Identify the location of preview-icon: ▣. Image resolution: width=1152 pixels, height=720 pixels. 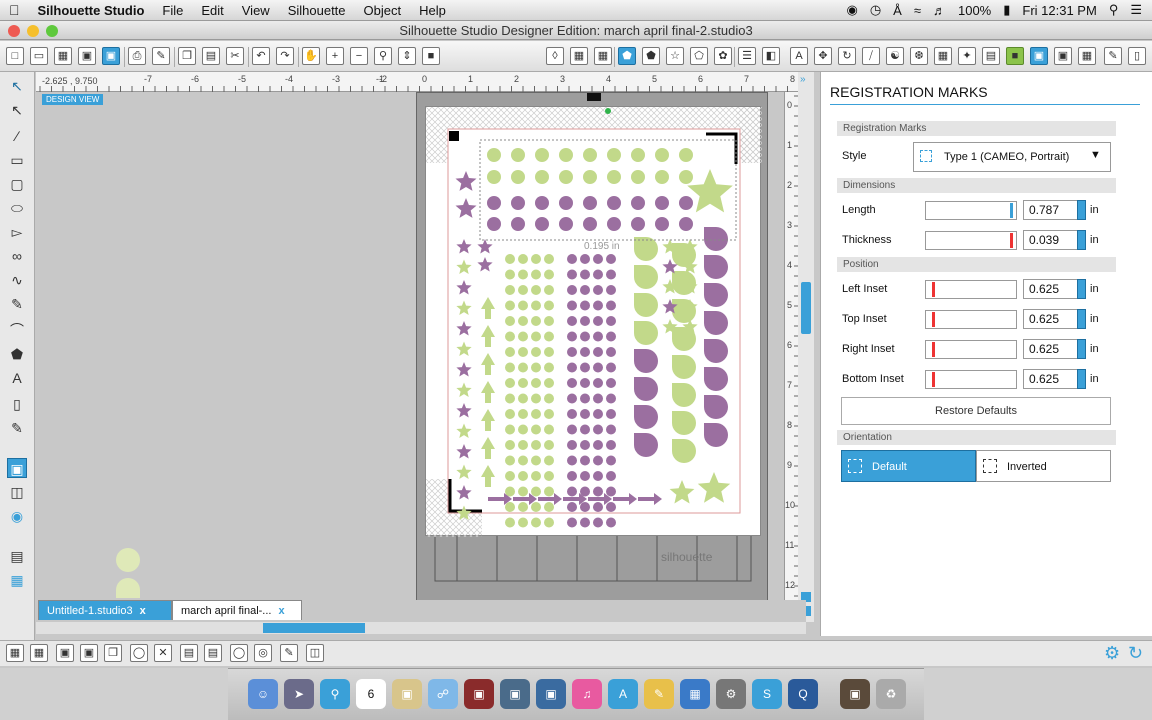
(407, 694).